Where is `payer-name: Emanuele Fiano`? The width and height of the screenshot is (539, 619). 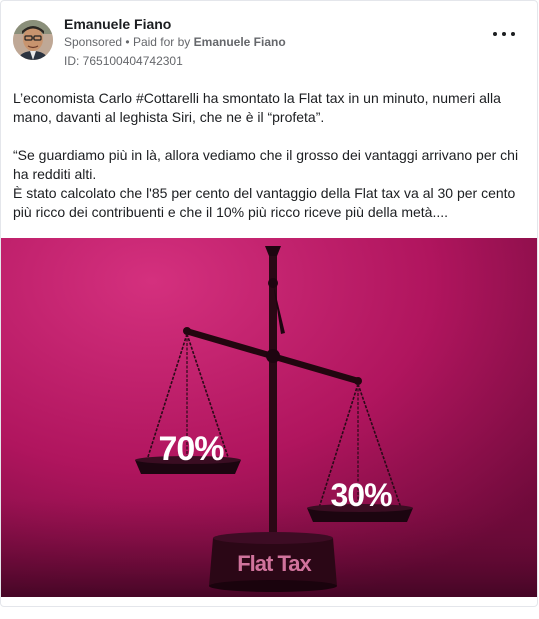
payer-name: Emanuele Fiano is located at coordinates (240, 42).